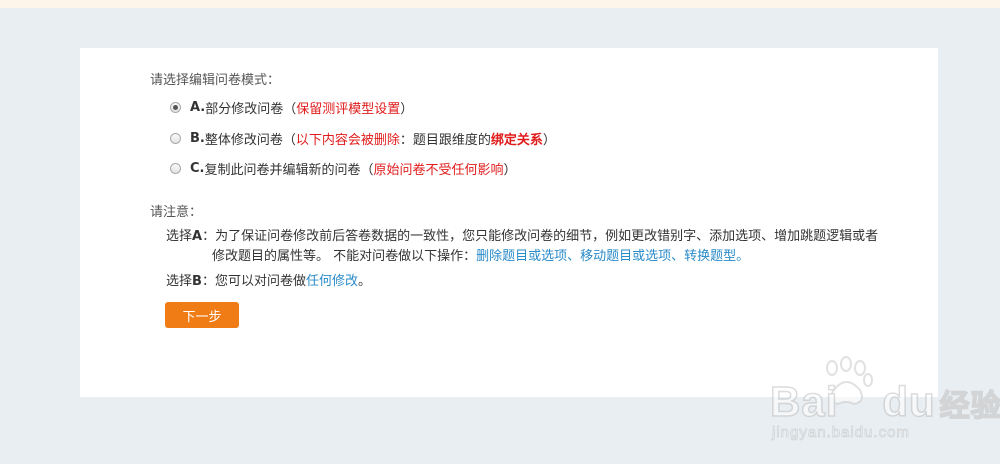 The height and width of the screenshot is (464, 1000). What do you see at coordinates (215, 80) in the screenshot?
I see `mode-prompt: 请选择编辑问卷模式：` at bounding box center [215, 80].